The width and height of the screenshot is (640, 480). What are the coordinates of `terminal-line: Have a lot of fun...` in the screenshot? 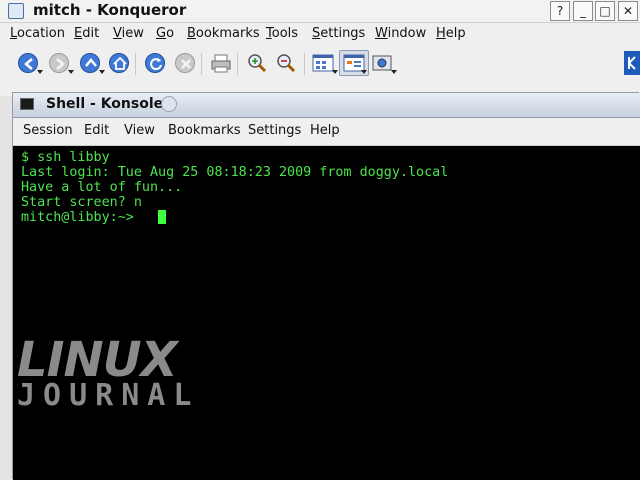 It's located at (102, 187).